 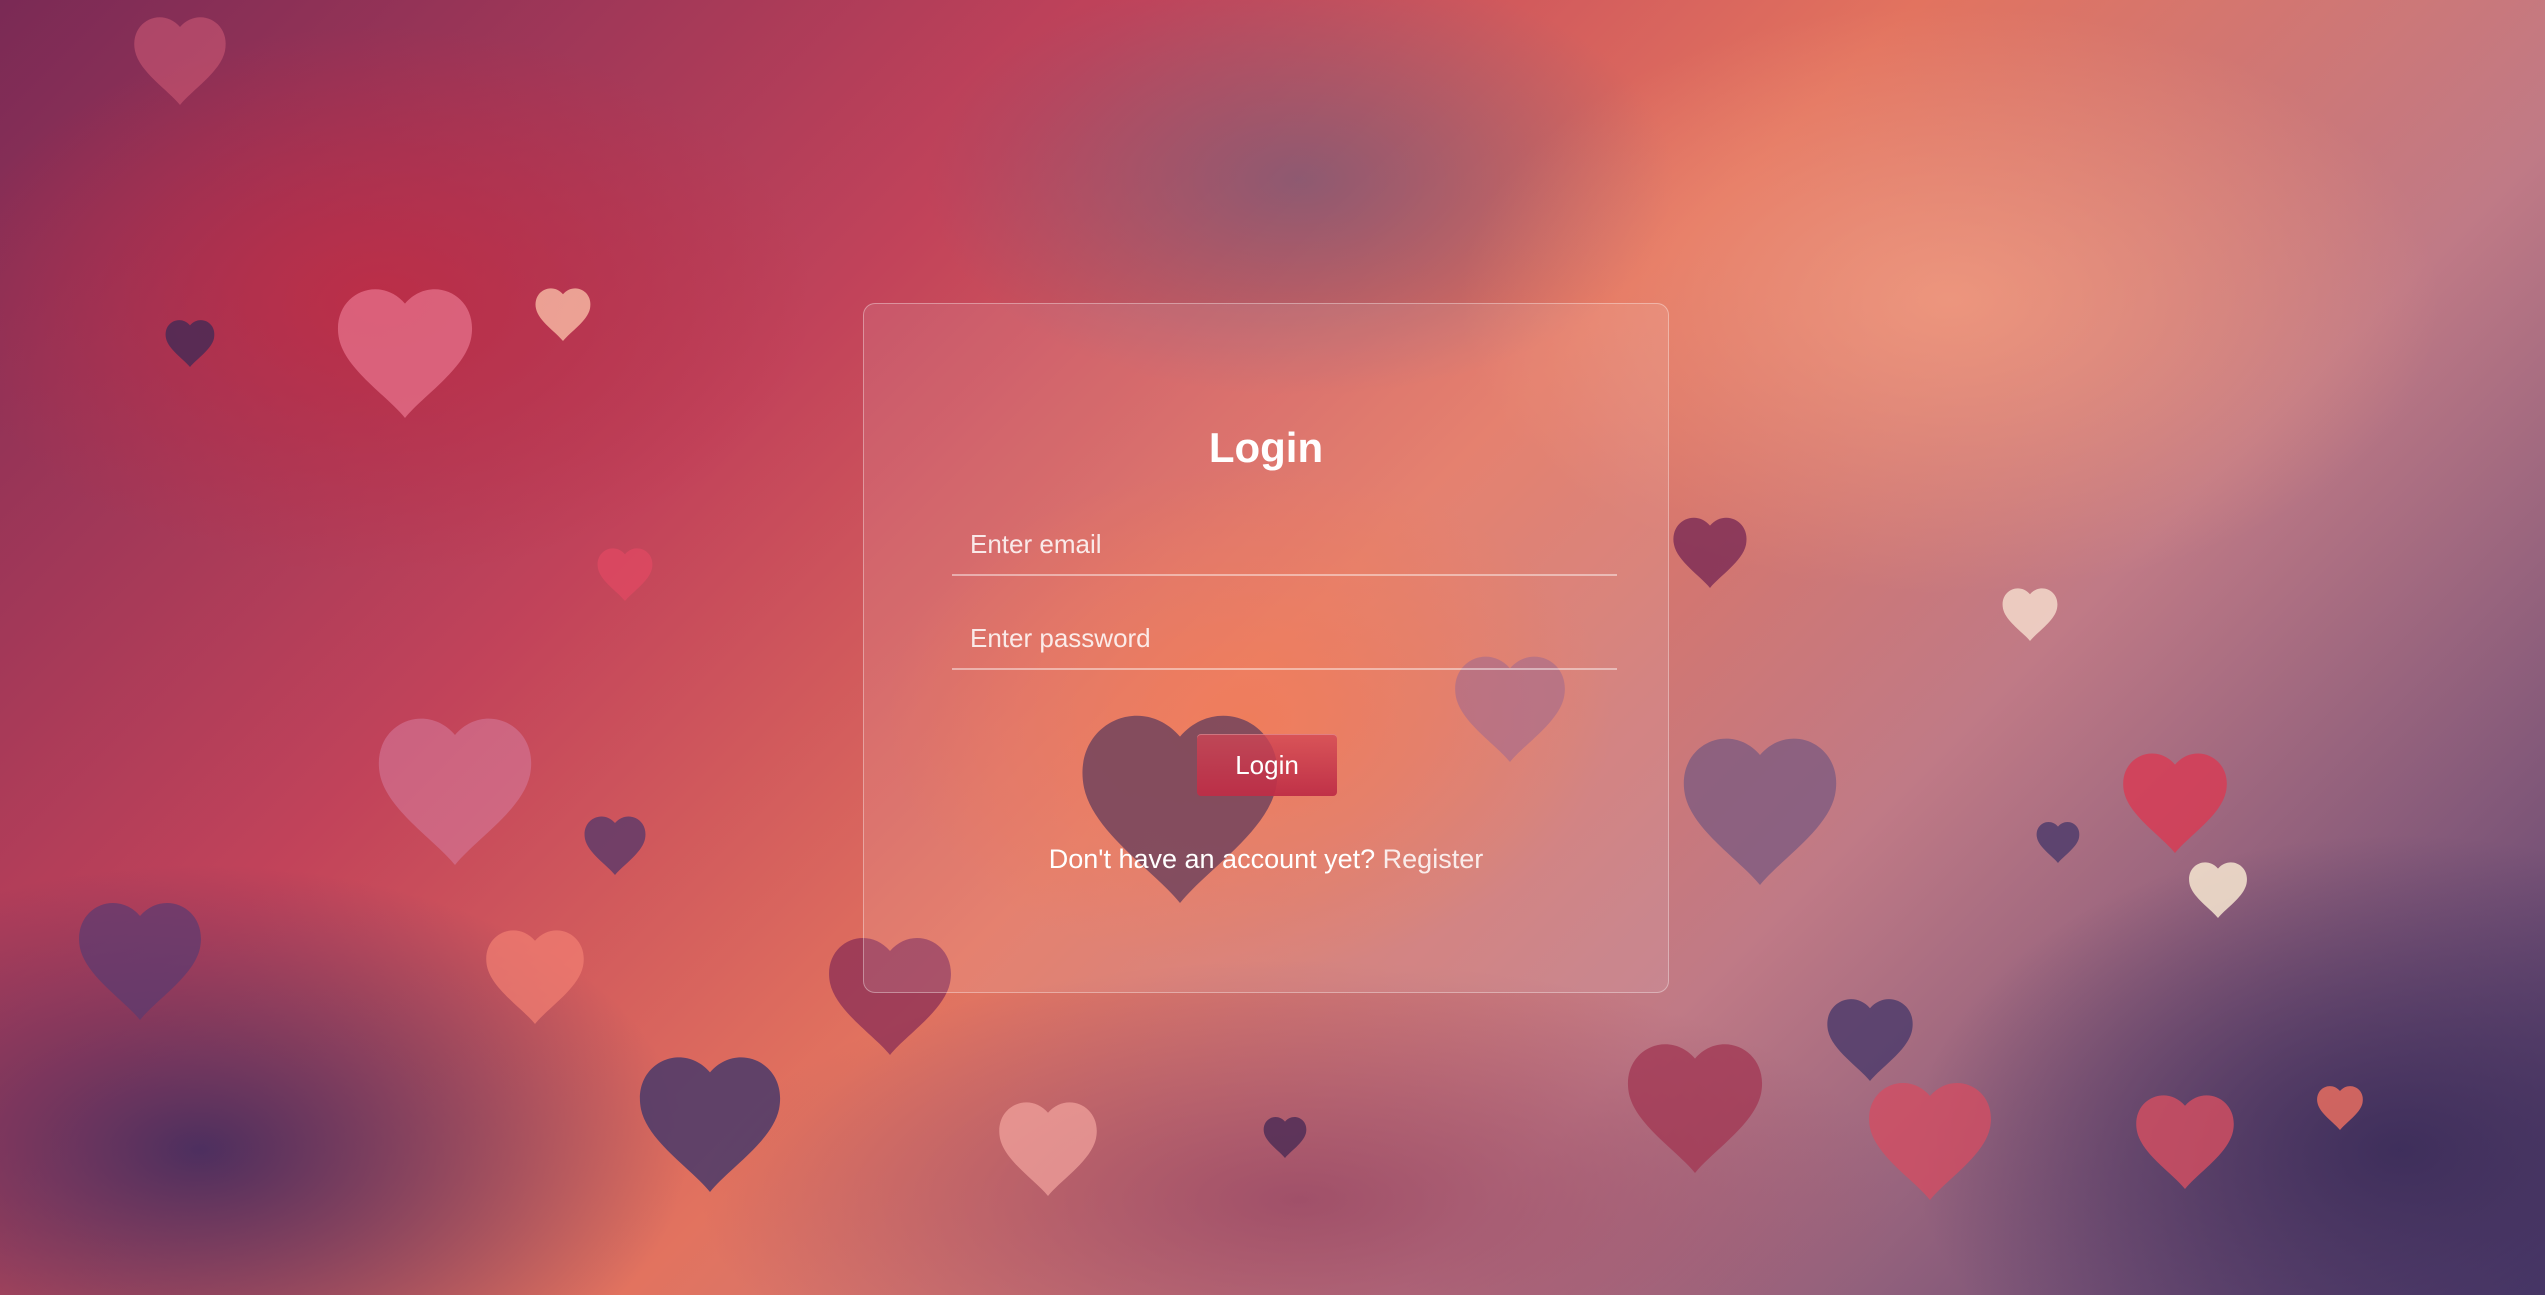 What do you see at coordinates (1212, 859) in the screenshot?
I see `register-prompt-text: Don't have an account yet?` at bounding box center [1212, 859].